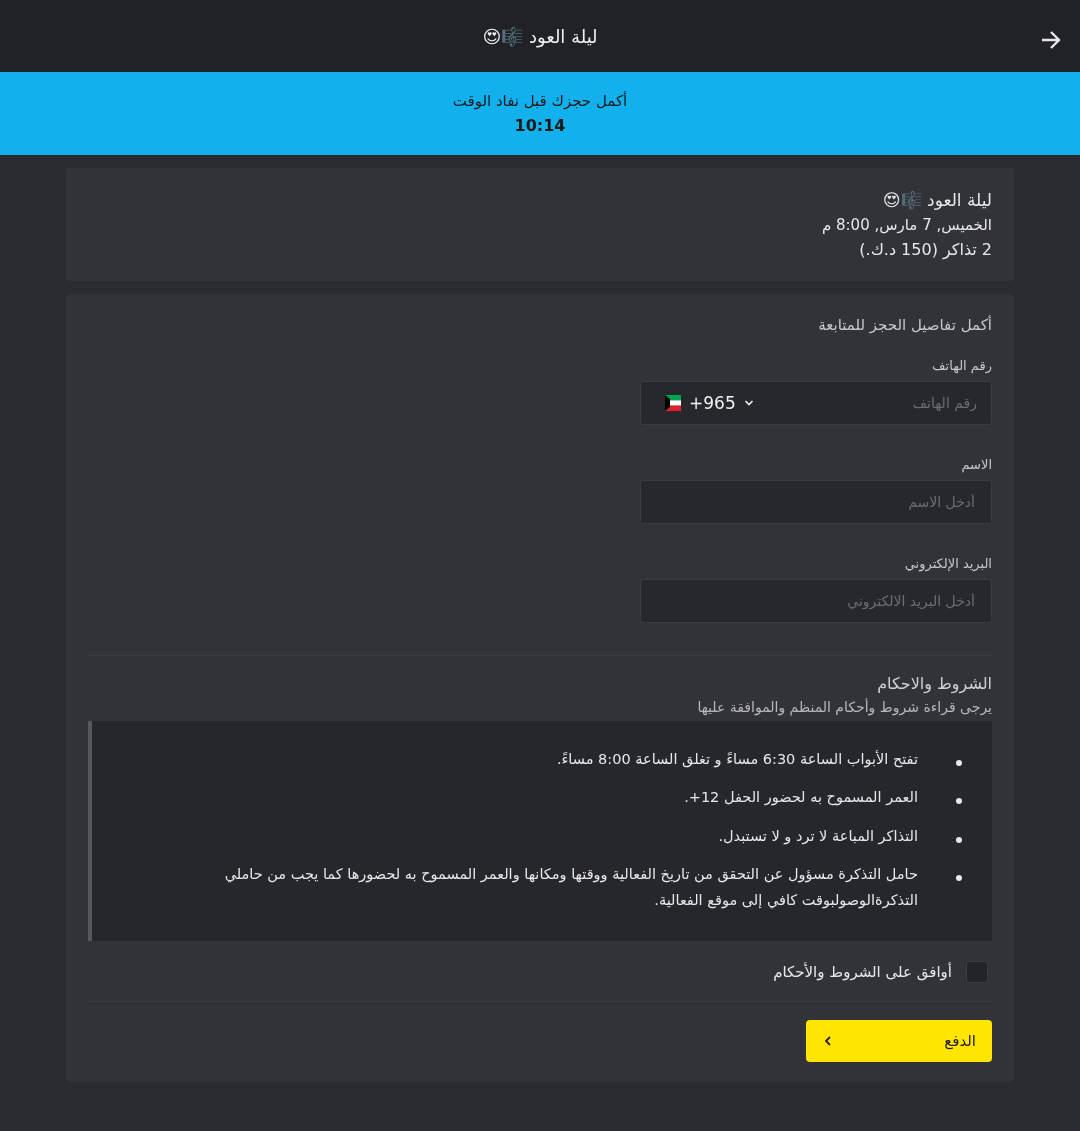  Describe the element at coordinates (862, 972) in the screenshot. I see `agree-label: أوافق على الشروط والأحكام` at that location.